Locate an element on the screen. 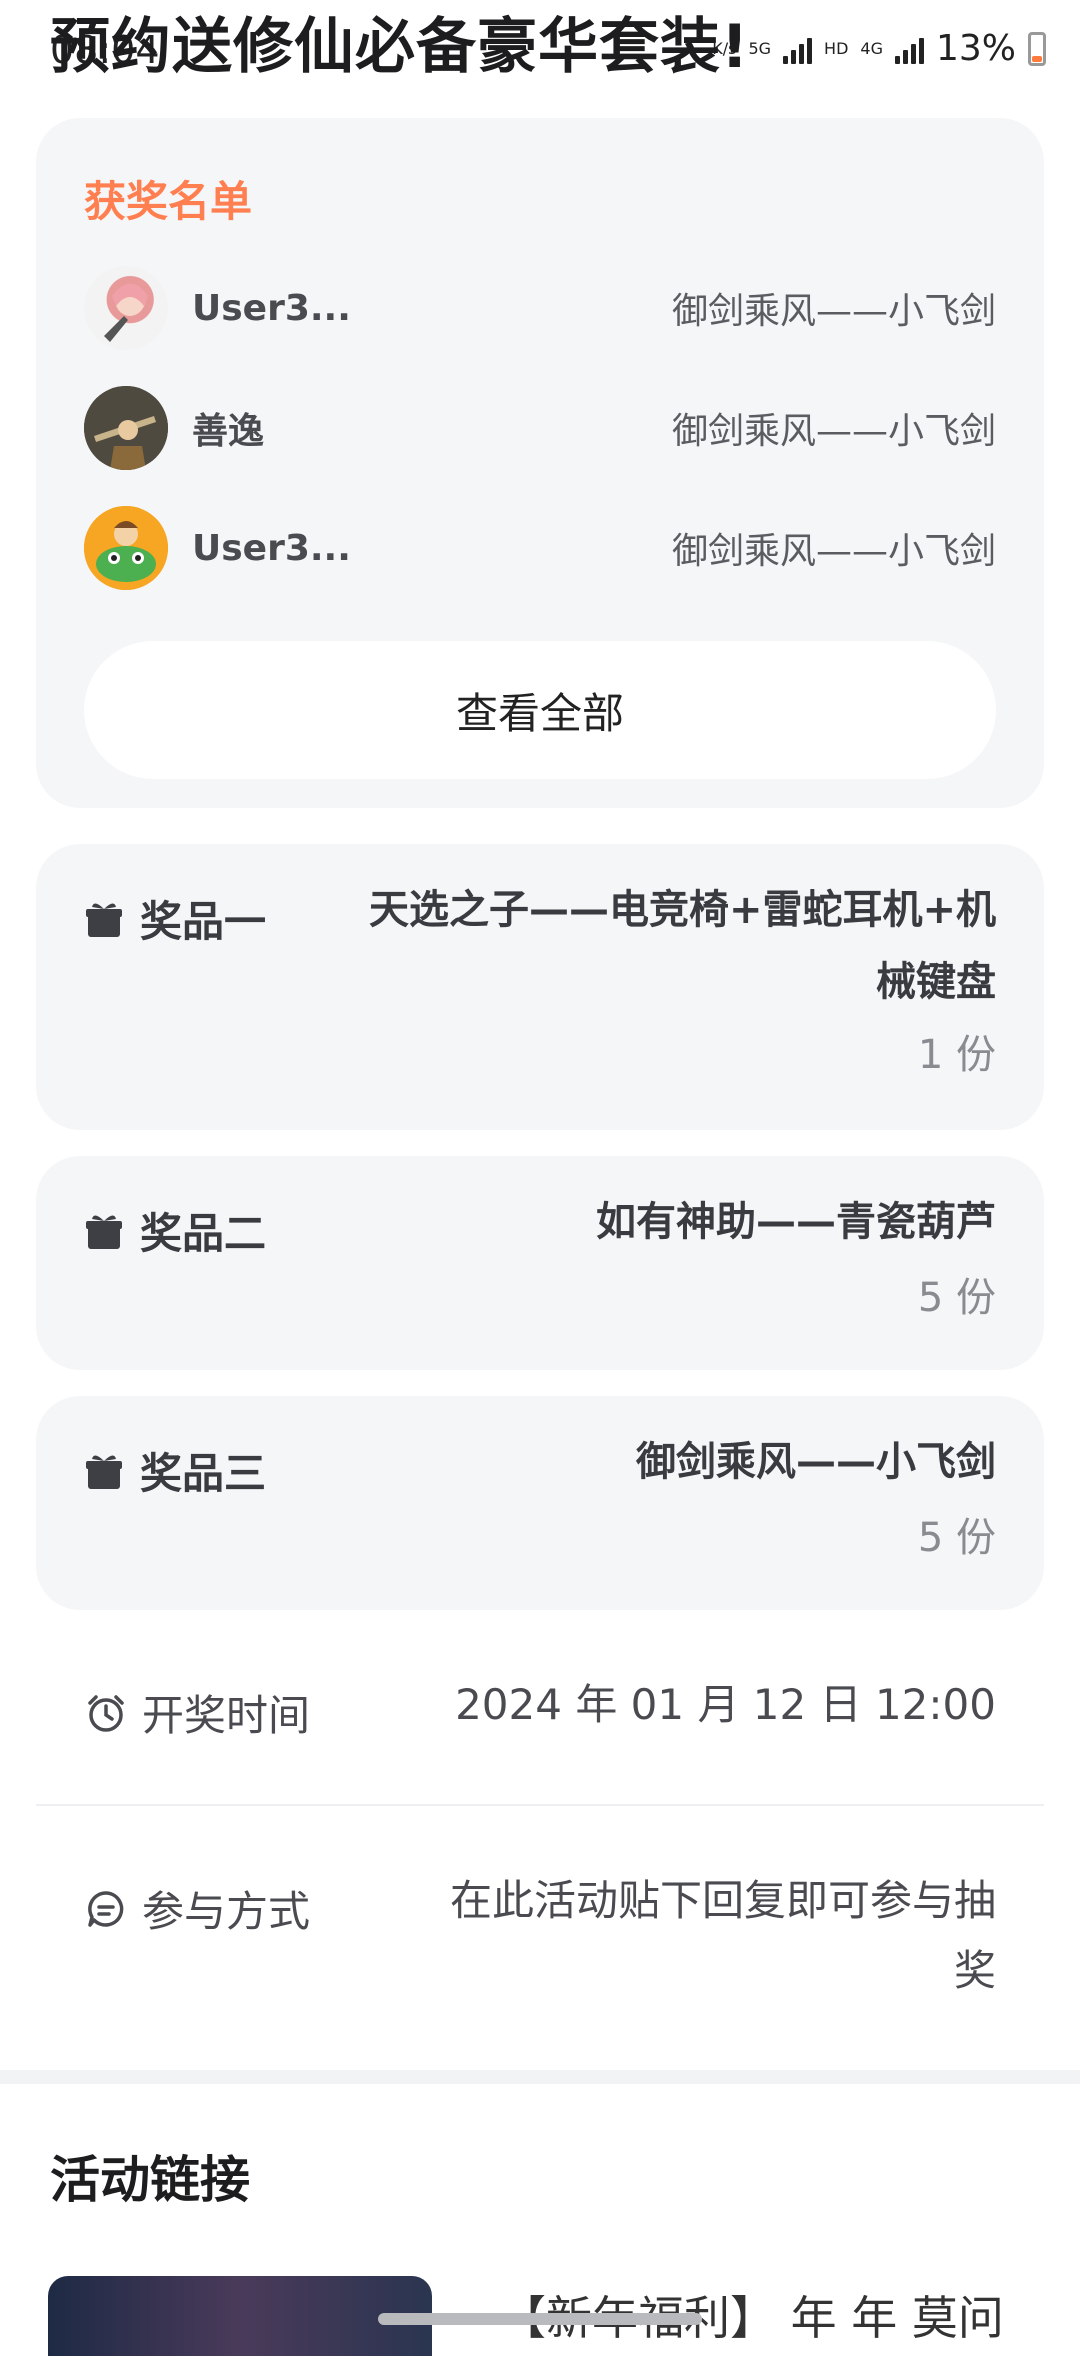  prize-name: 如有神助——青瓷葫芦 is located at coordinates (796, 1222).